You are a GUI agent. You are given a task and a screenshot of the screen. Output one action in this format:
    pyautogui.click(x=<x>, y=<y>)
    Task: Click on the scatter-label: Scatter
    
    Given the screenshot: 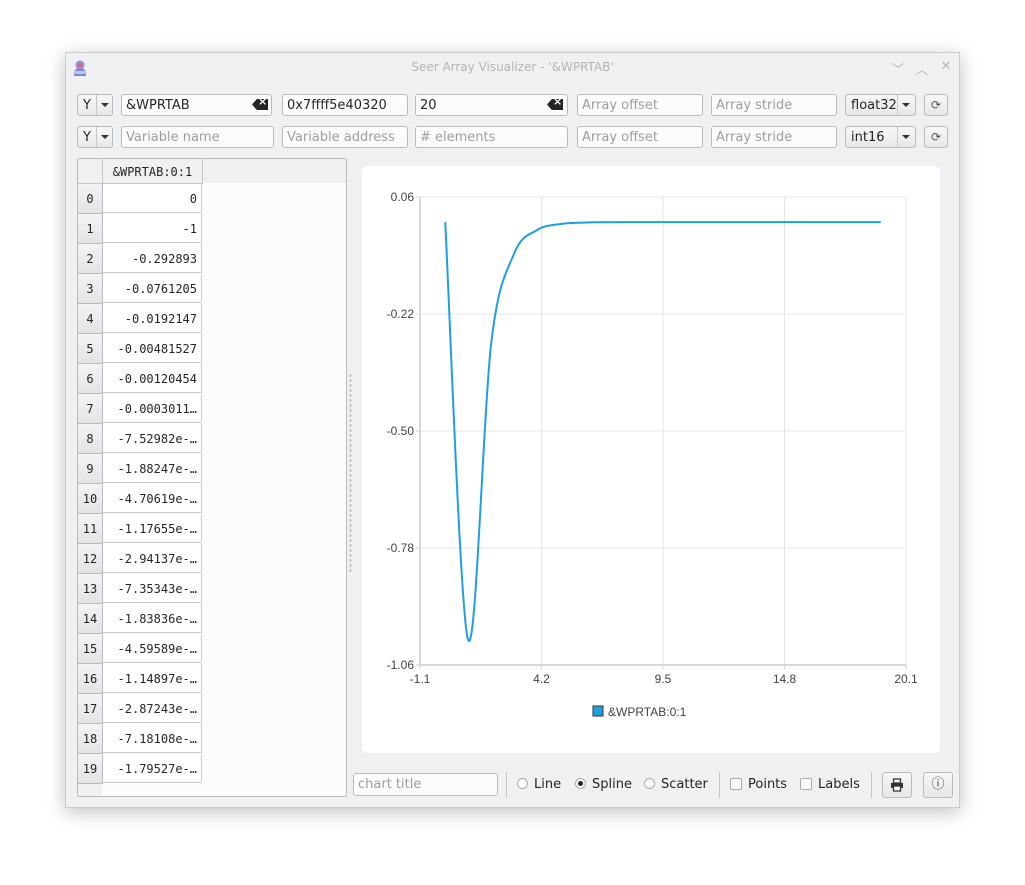 What is the action you would take?
    pyautogui.click(x=684, y=784)
    